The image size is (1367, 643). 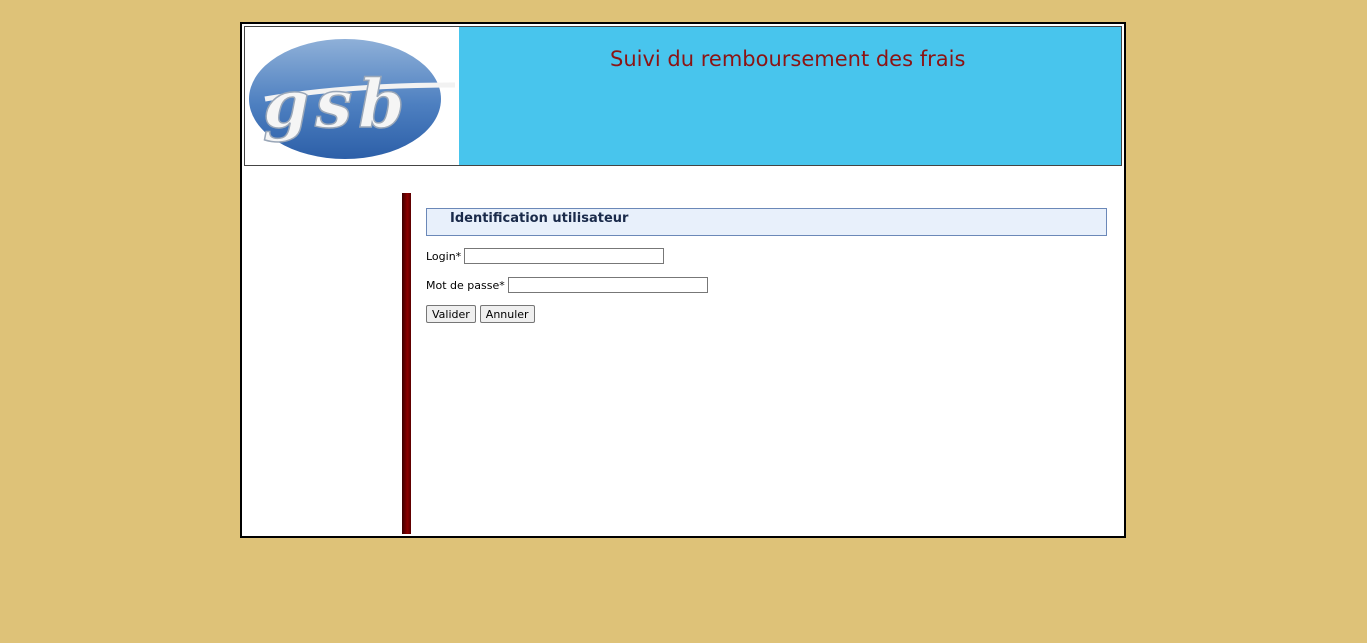 I want to click on password-row: Mot de passe*, so click(x=771, y=285).